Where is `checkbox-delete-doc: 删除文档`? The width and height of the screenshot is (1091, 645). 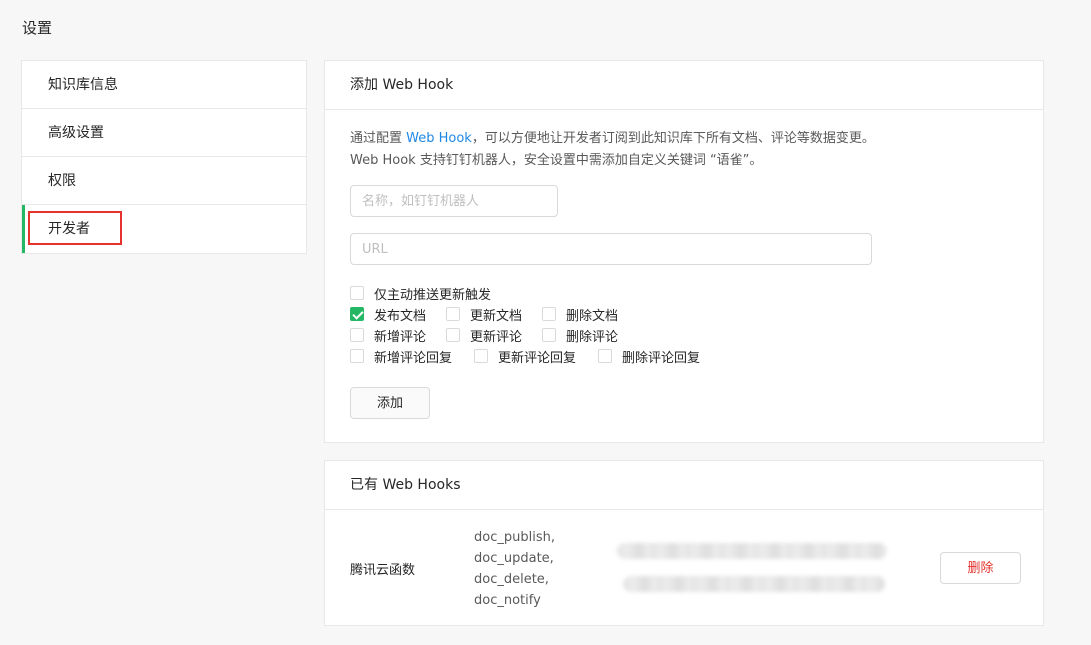 checkbox-delete-doc: 删除文档 is located at coordinates (580, 314).